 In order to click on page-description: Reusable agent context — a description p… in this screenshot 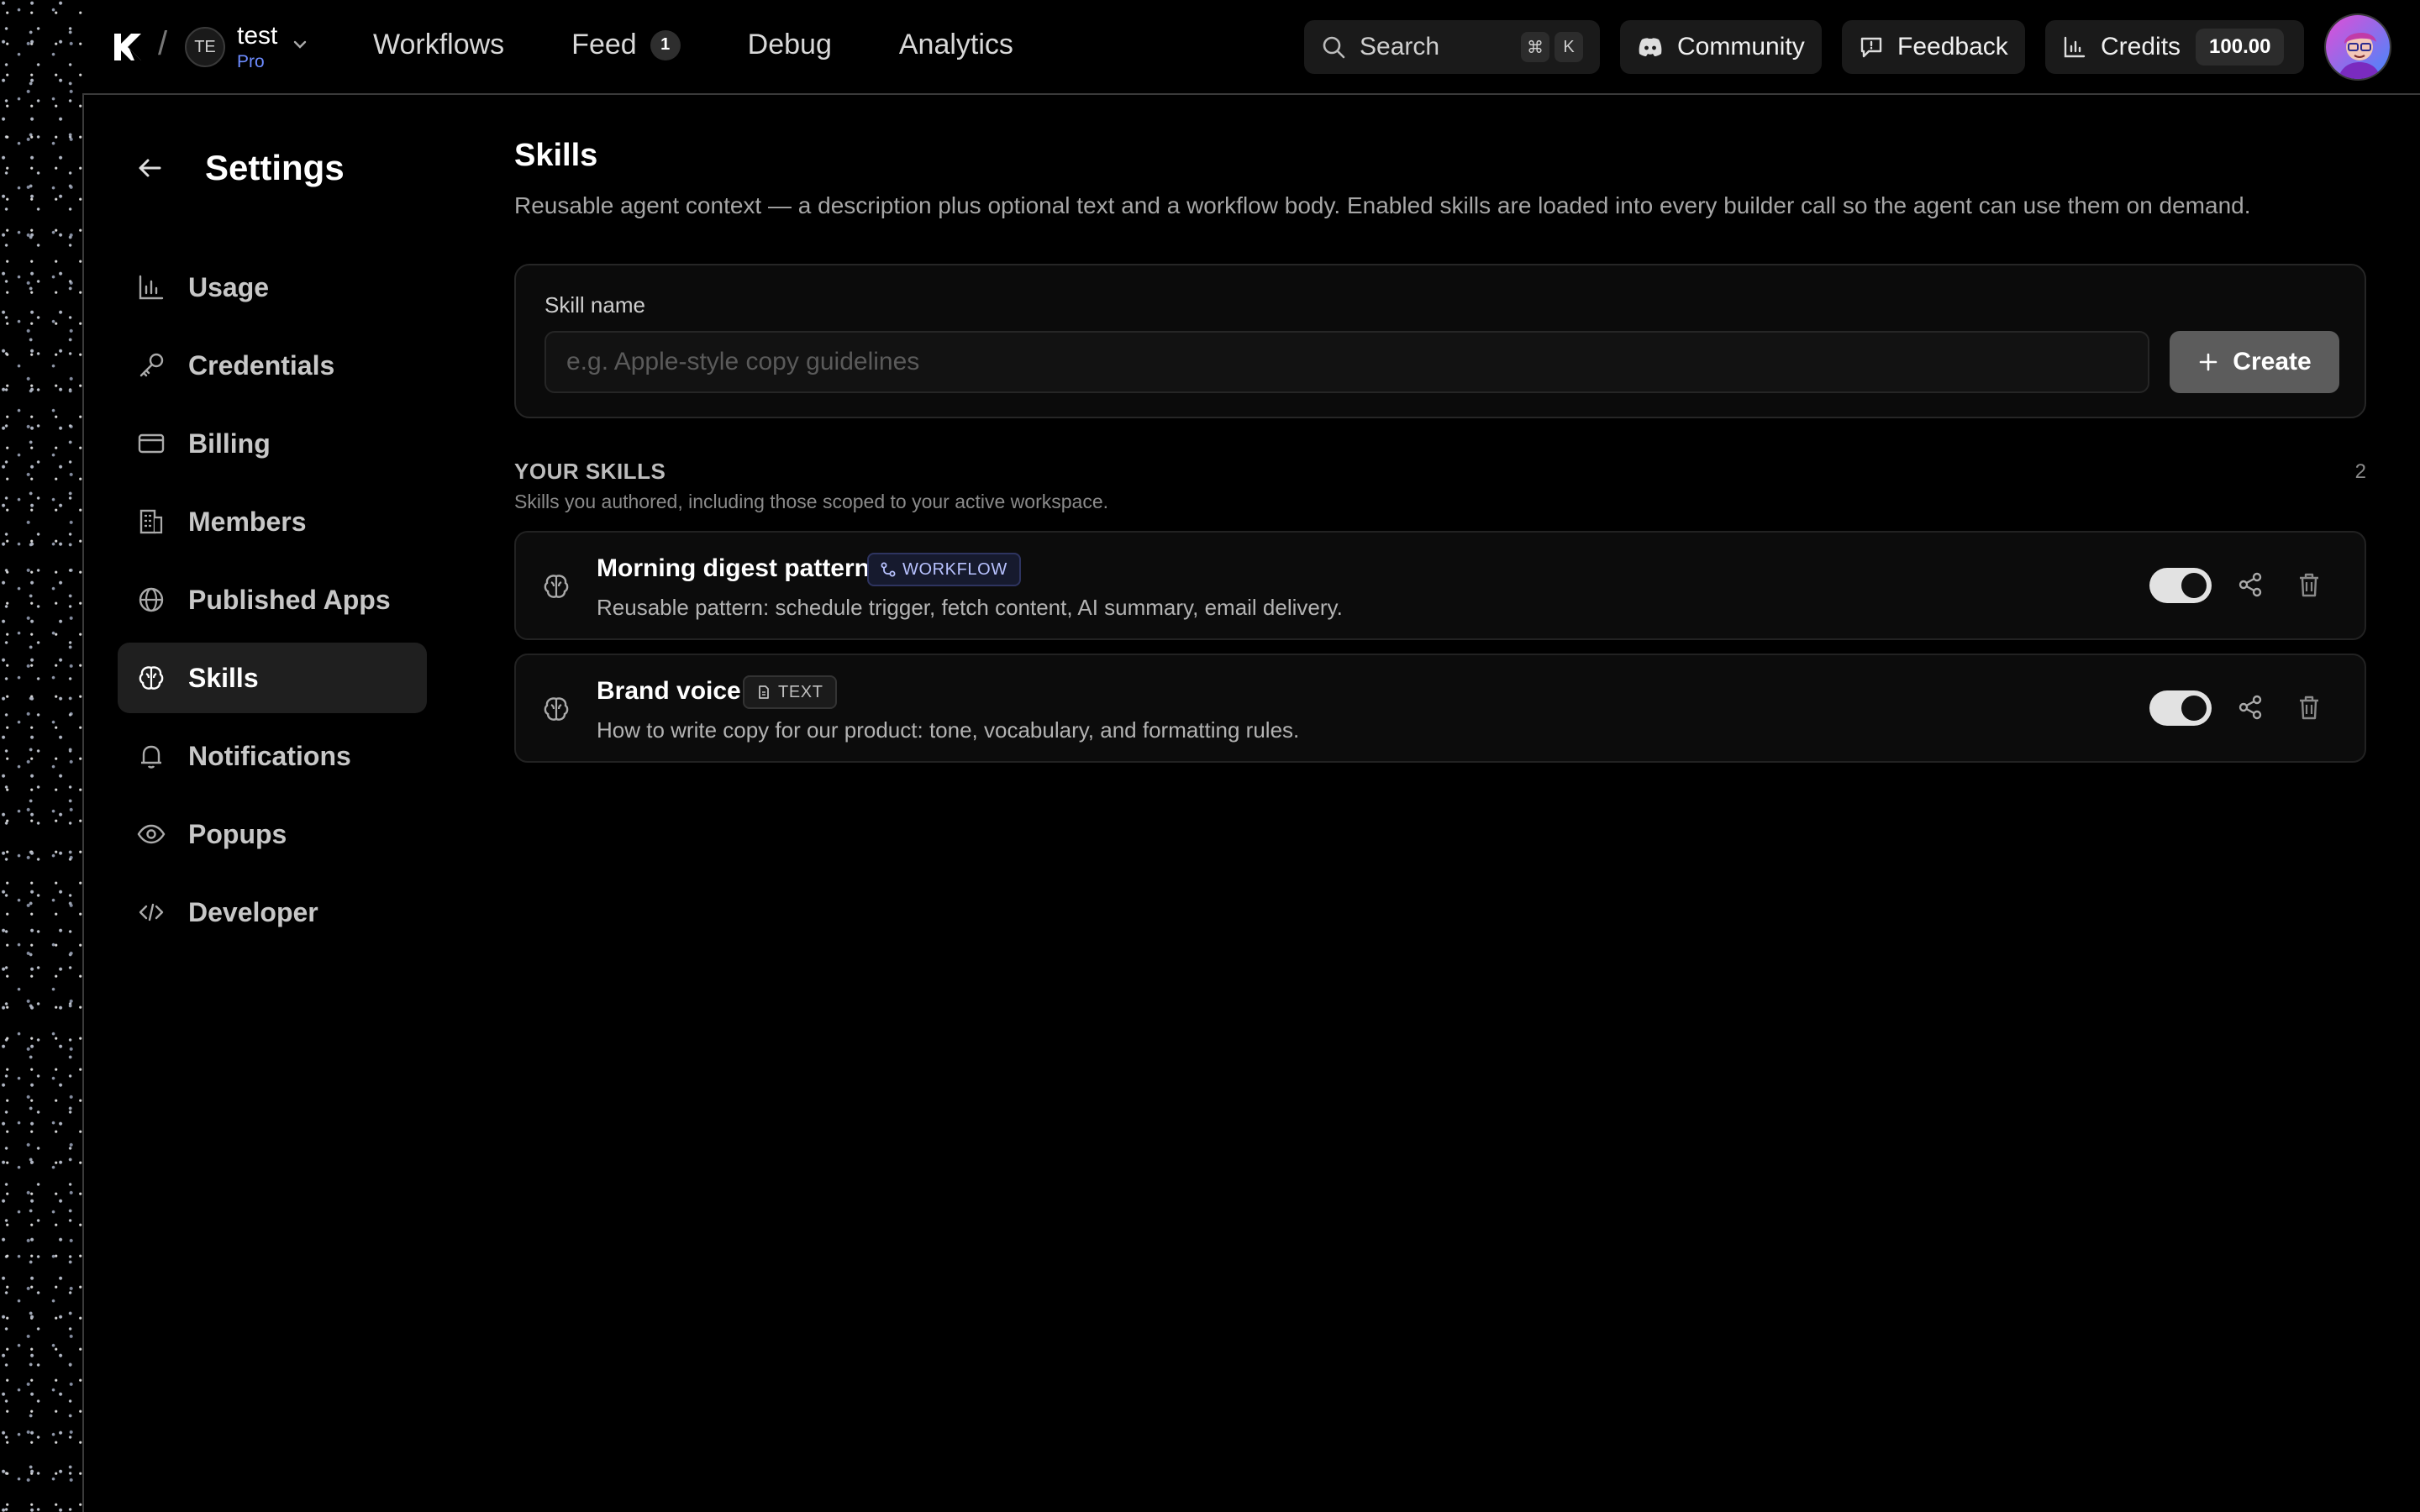, I will do `click(1382, 205)`.